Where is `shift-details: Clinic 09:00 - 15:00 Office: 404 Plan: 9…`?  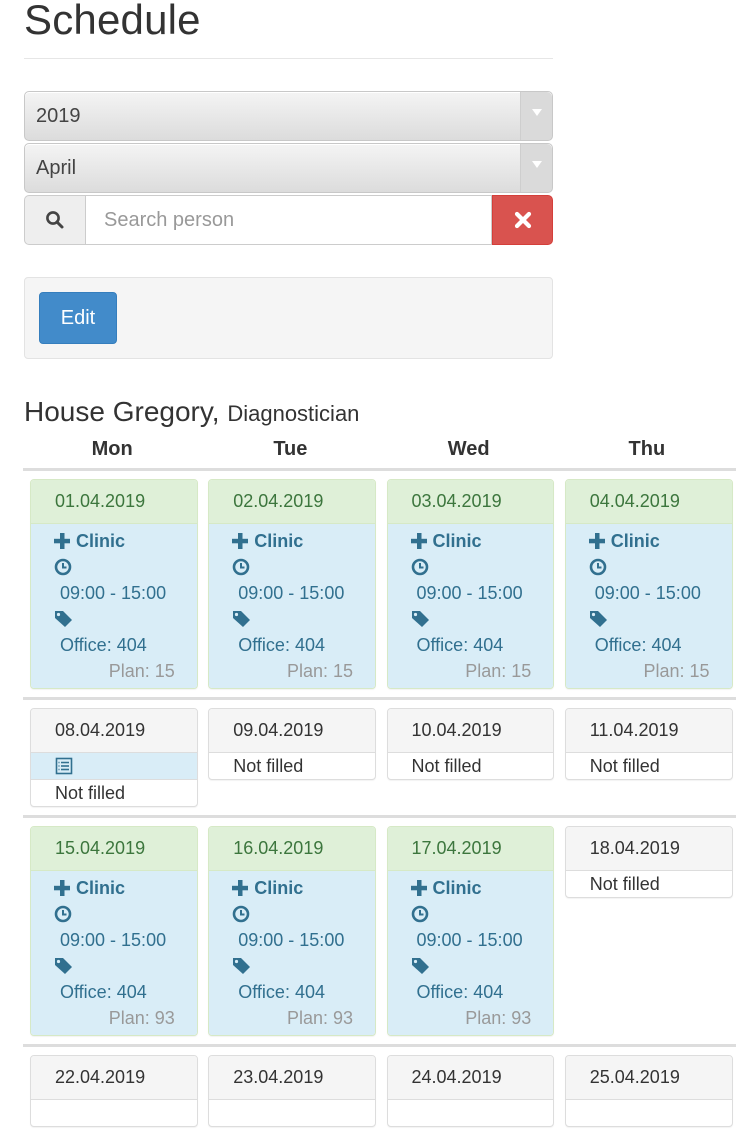 shift-details: Clinic 09:00 - 15:00 Office: 404 Plan: 9… is located at coordinates (470, 953).